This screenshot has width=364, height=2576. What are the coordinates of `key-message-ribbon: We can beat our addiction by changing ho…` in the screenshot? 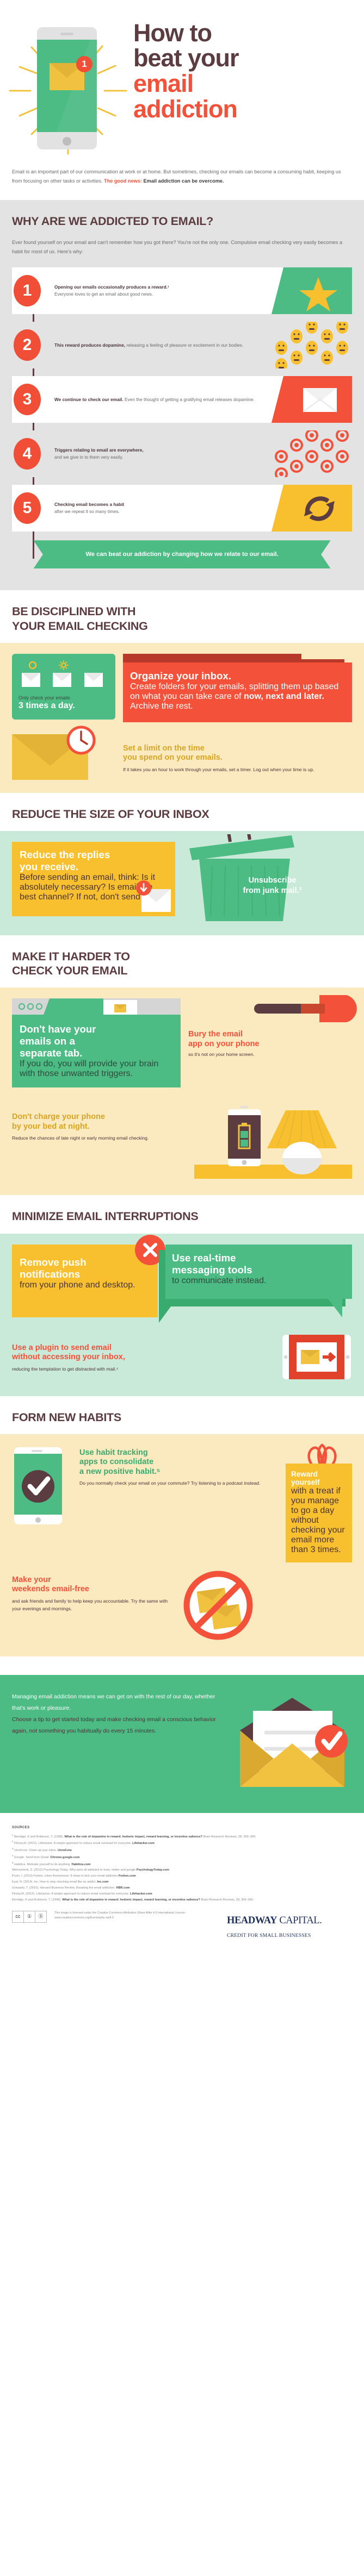 It's located at (182, 554).